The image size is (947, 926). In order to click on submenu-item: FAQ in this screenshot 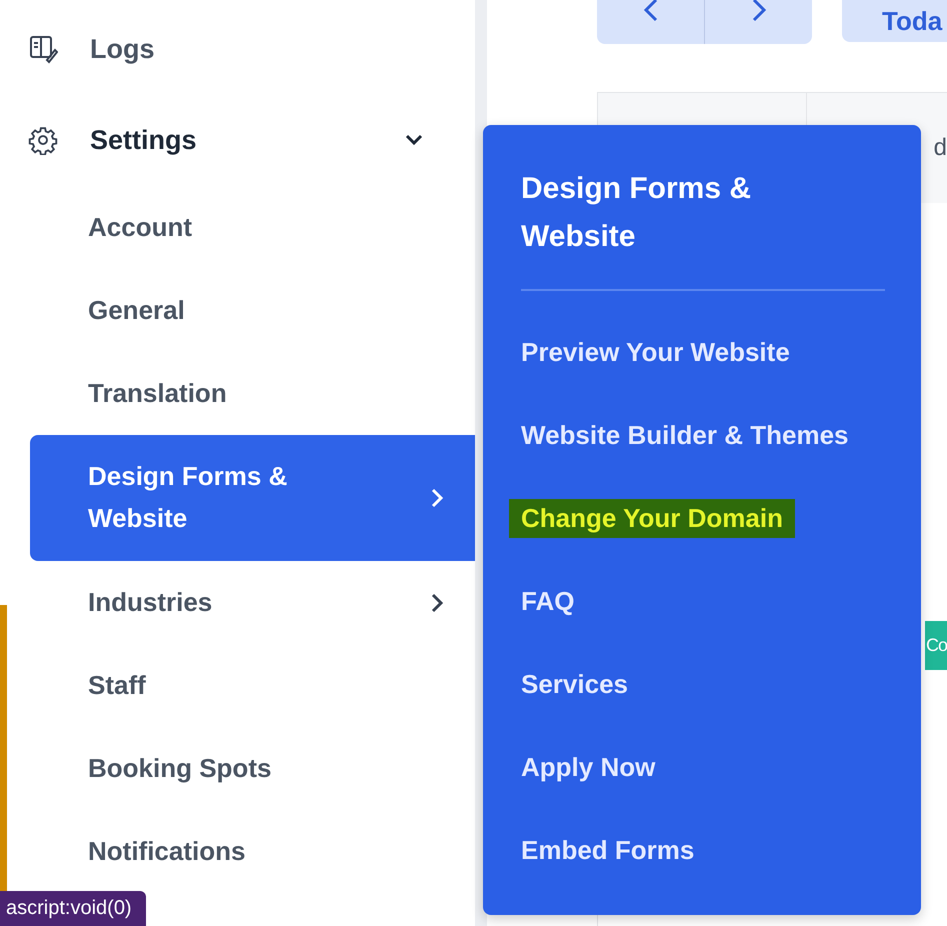, I will do `click(547, 601)`.